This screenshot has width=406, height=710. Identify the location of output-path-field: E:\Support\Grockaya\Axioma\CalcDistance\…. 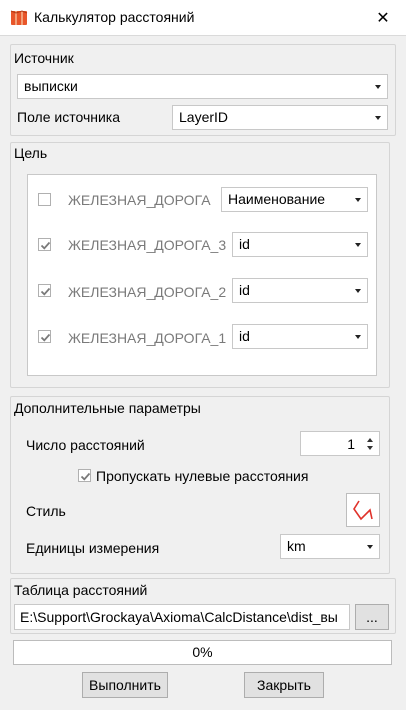
(182, 617).